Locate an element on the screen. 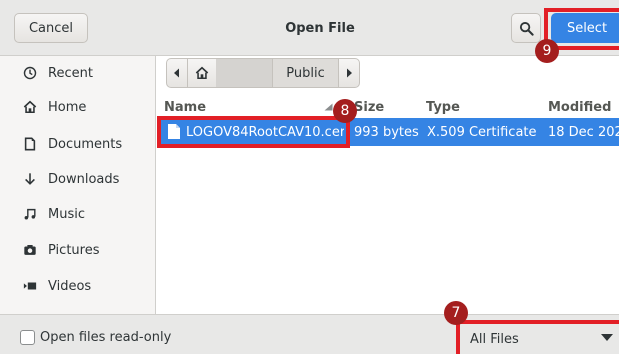  step-badge-select: 9 is located at coordinates (547, 51).